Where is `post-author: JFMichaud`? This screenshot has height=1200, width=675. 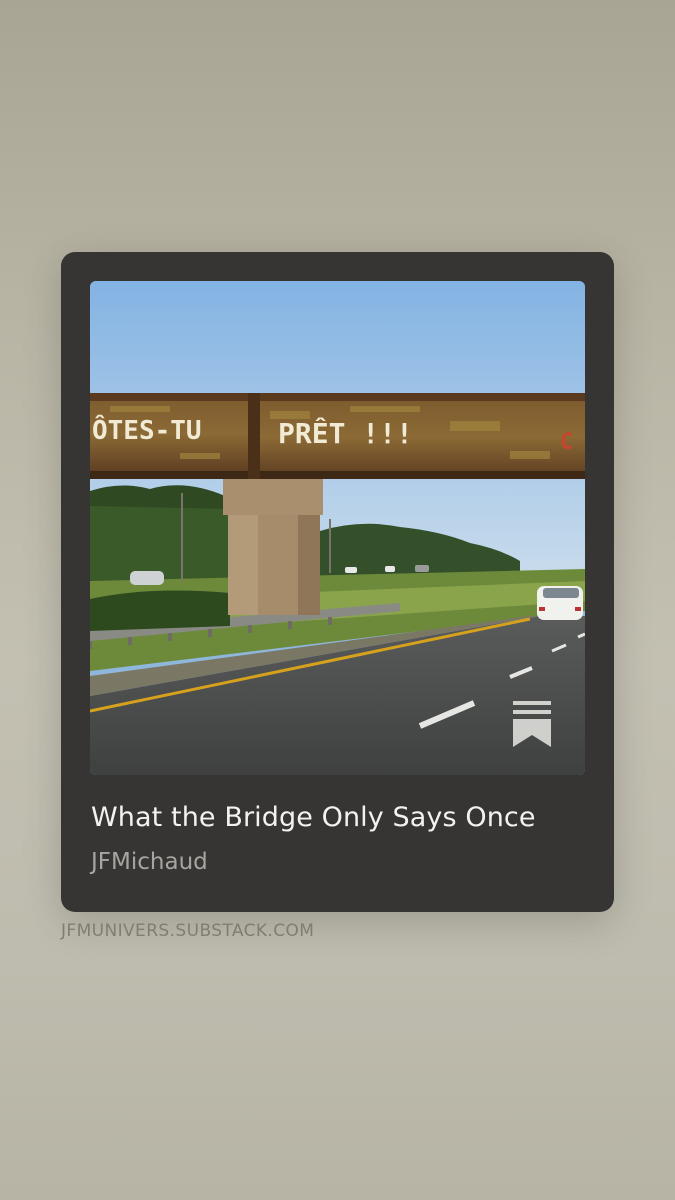
post-author: JFMichaud is located at coordinates (149, 862).